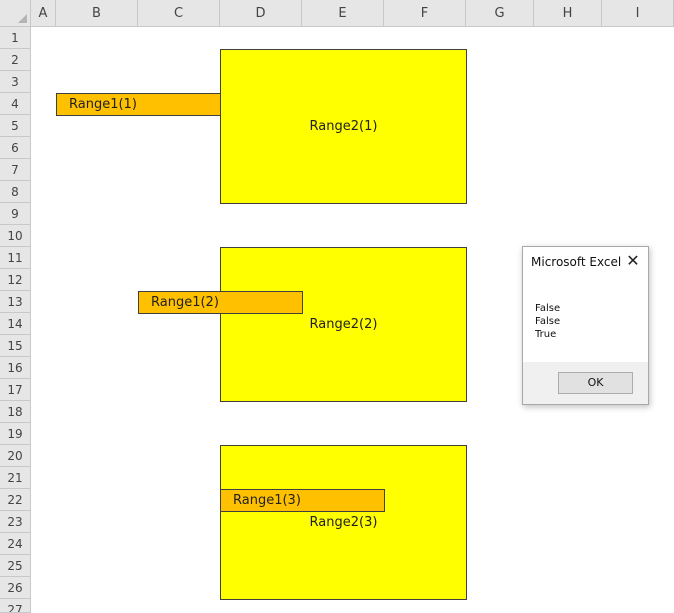 The width and height of the screenshot is (674, 613). I want to click on row-header-18: 18, so click(15, 412).